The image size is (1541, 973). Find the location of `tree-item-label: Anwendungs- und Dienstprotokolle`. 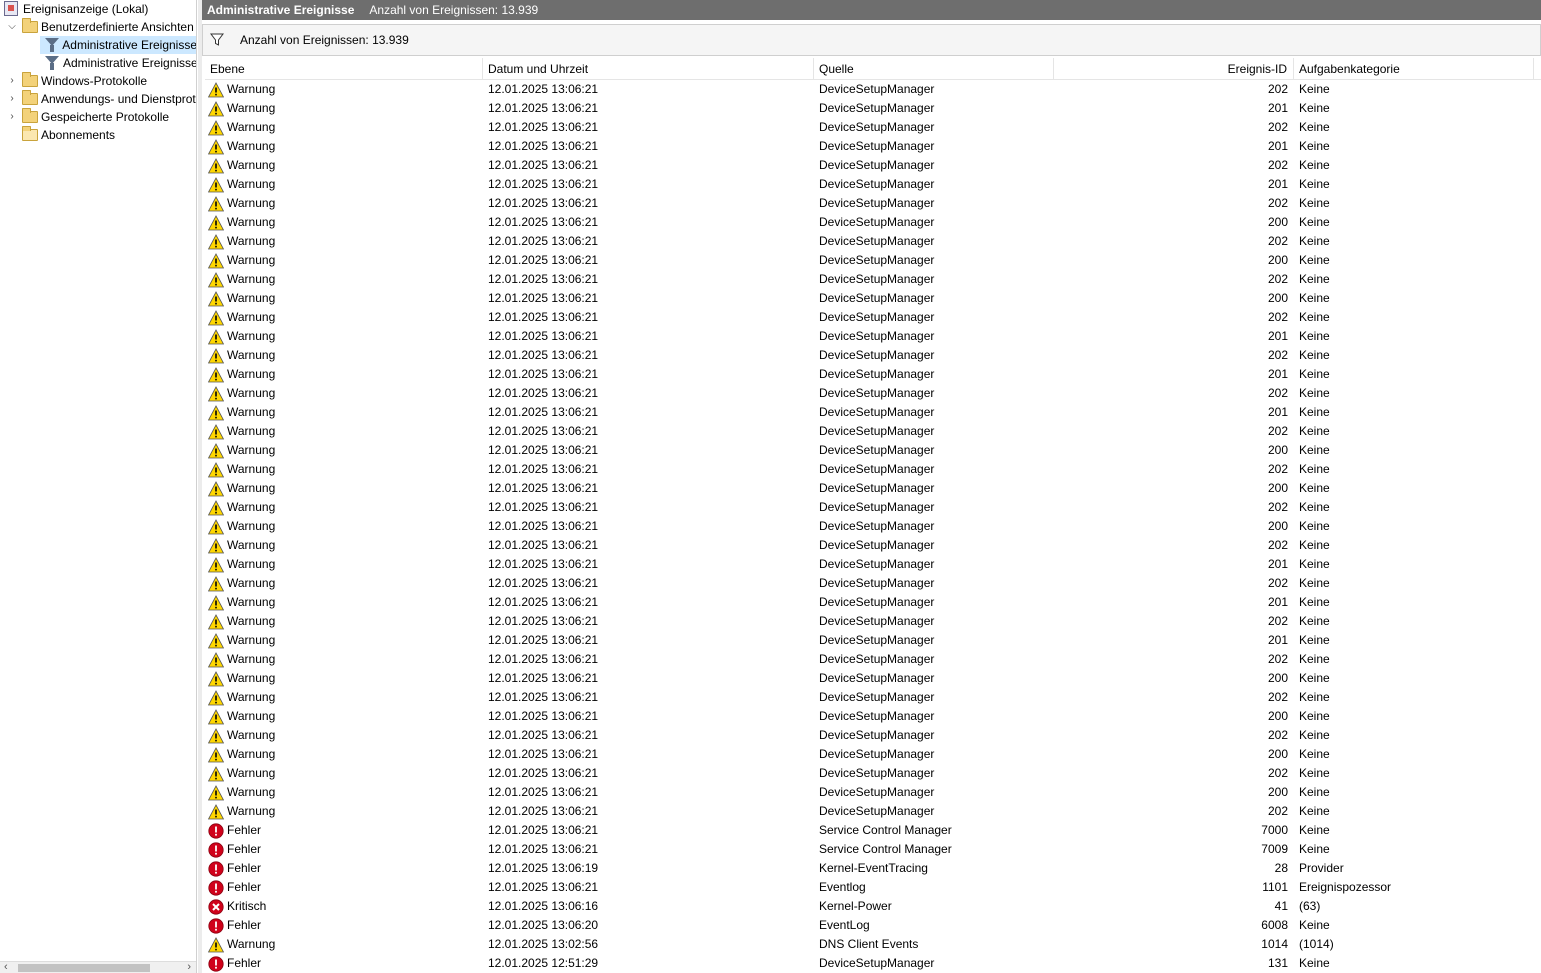

tree-item-label: Anwendungs- und Dienstprotokolle is located at coordinates (118, 99).